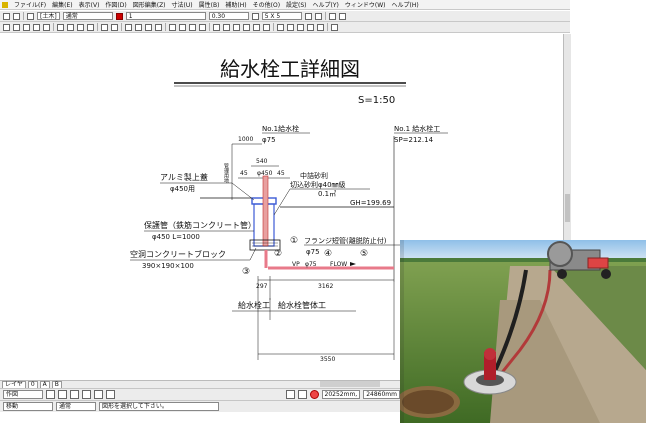 This screenshot has height=423, width=646. I want to click on select-icon, so click(6, 27).